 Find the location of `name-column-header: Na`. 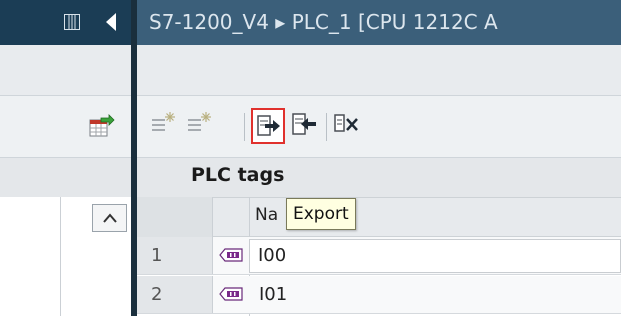

name-column-header: Na is located at coordinates (266, 215).